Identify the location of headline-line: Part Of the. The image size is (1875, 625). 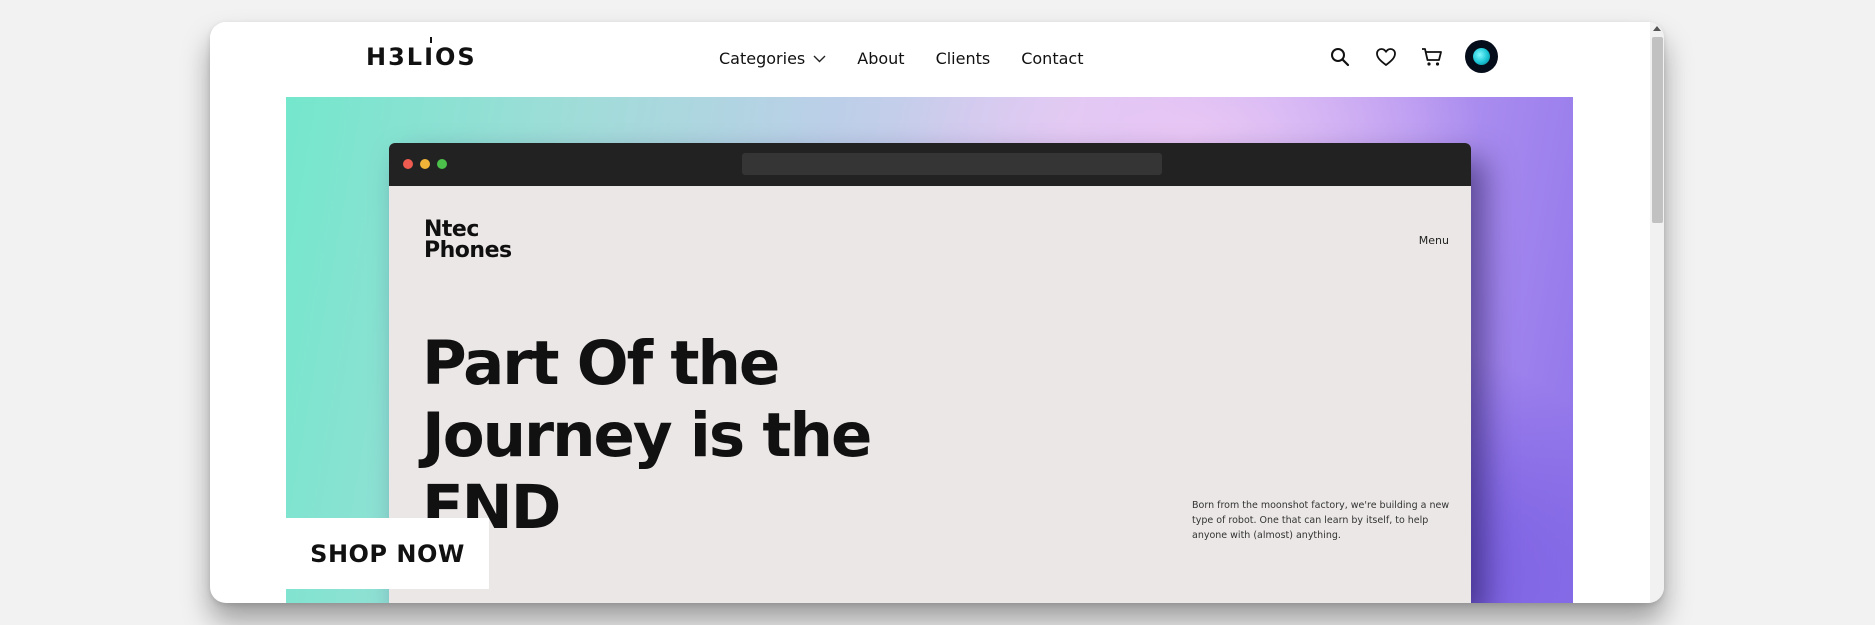
(601, 363).